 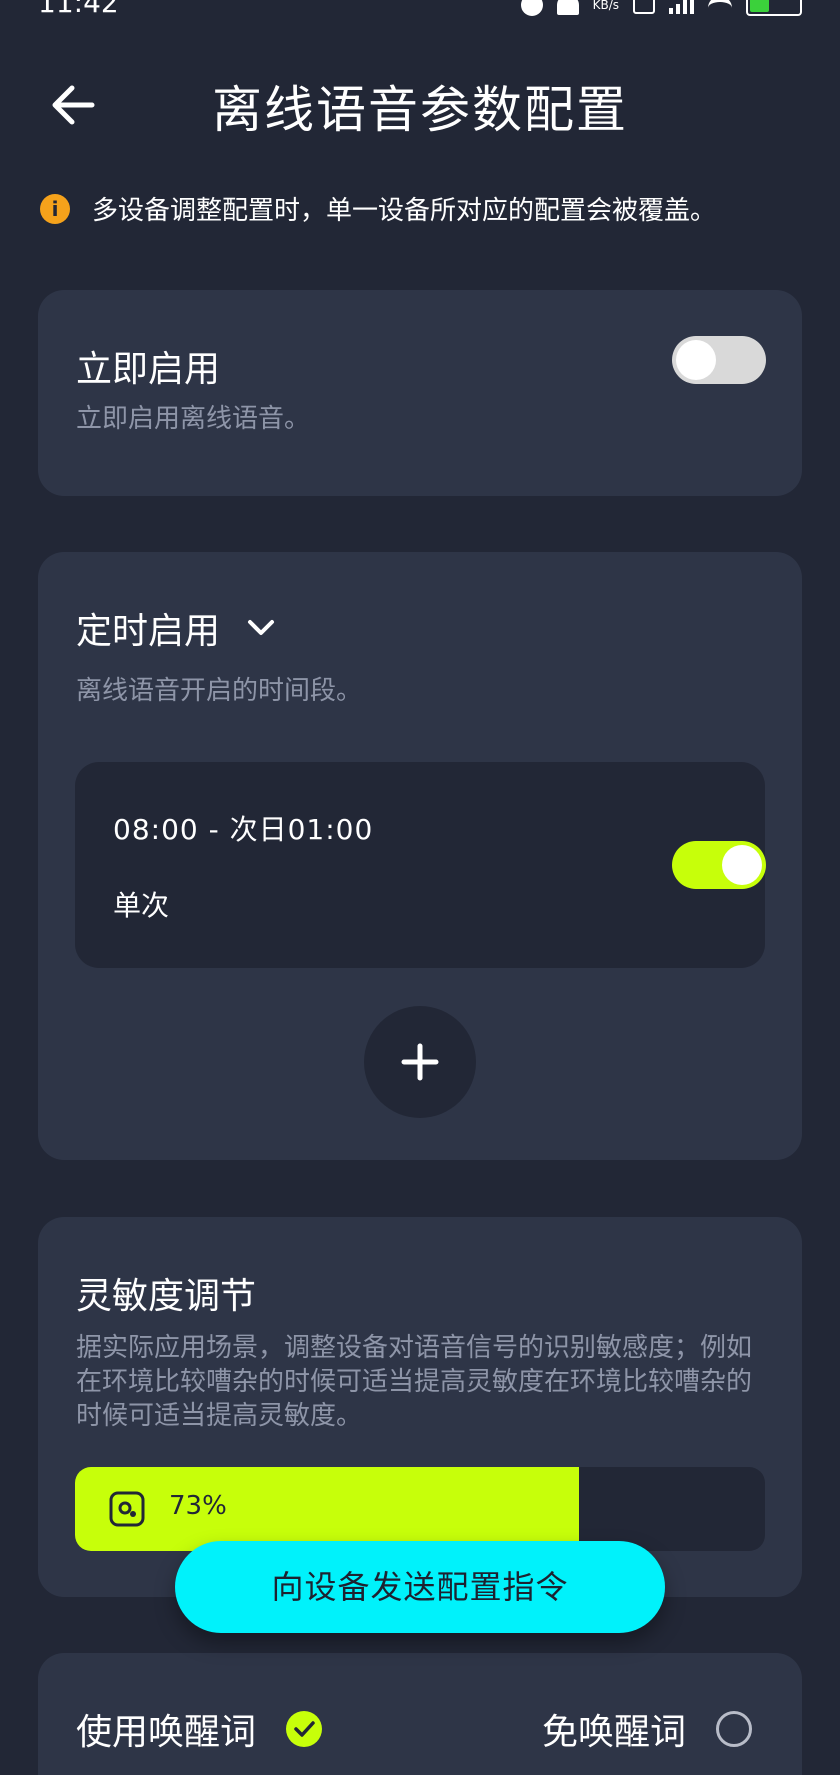 I want to click on schedule-toggle, so click(x=719, y=865).